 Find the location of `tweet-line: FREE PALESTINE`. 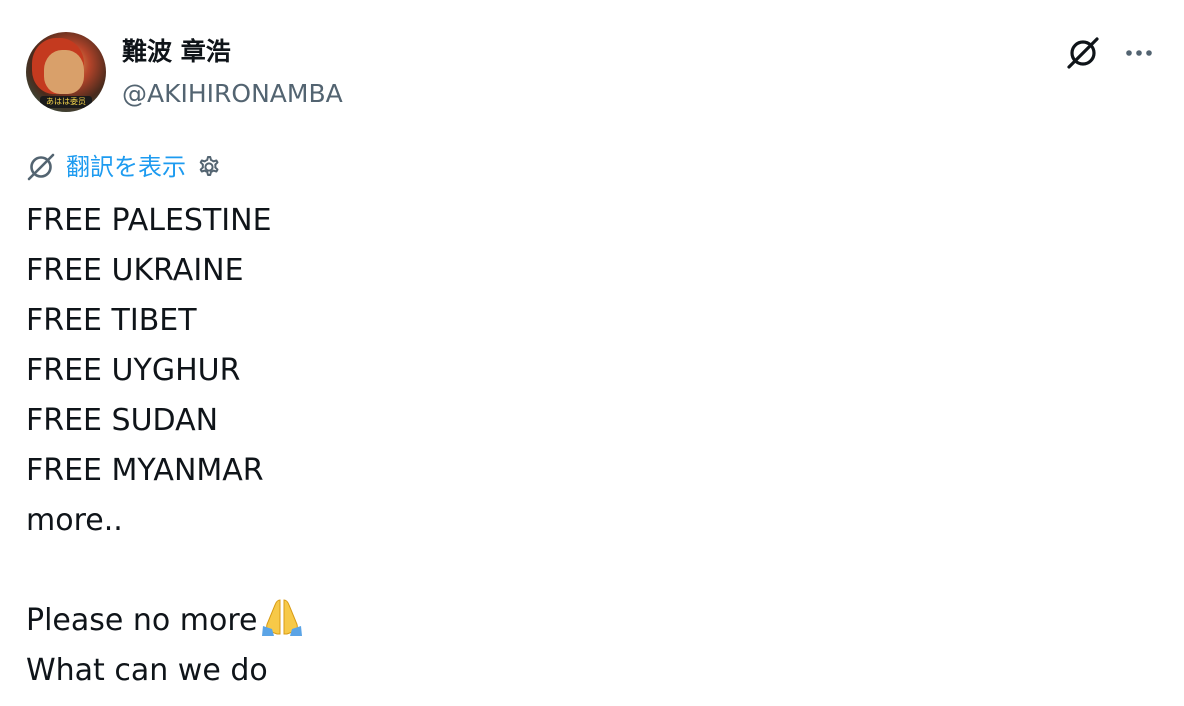

tweet-line: FREE PALESTINE is located at coordinates (149, 220).